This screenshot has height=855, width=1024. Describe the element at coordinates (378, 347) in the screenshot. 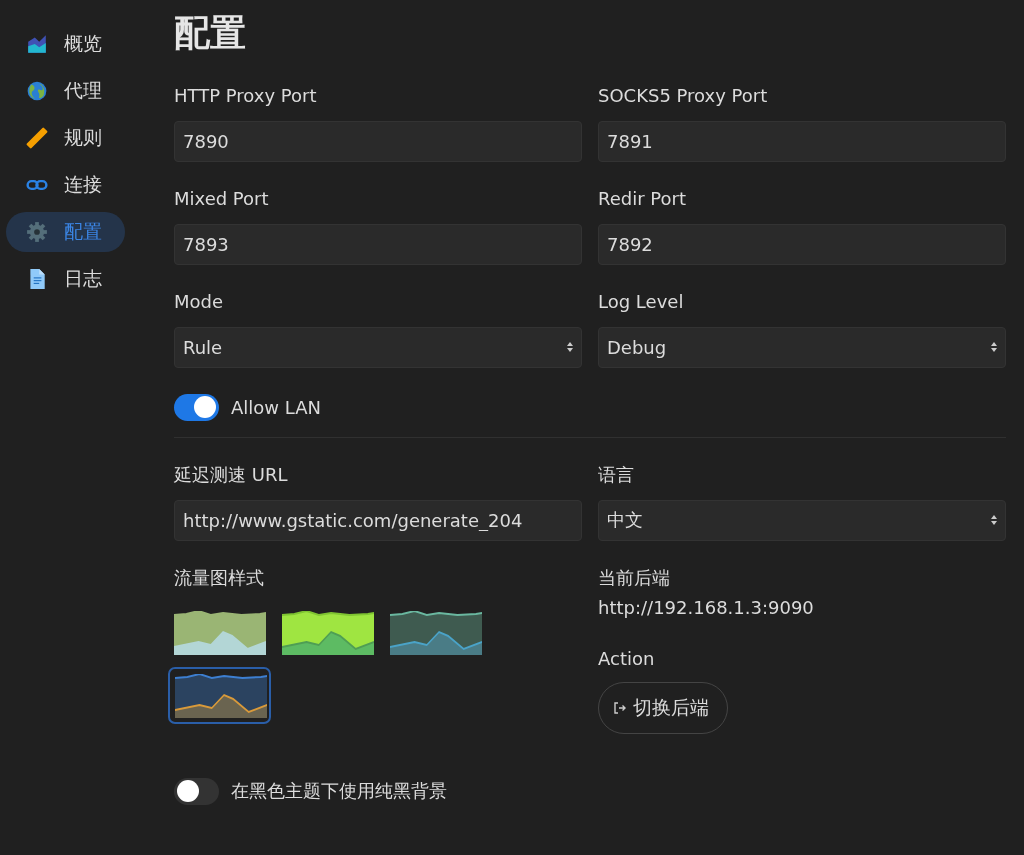

I see `select-field: Rule` at that location.